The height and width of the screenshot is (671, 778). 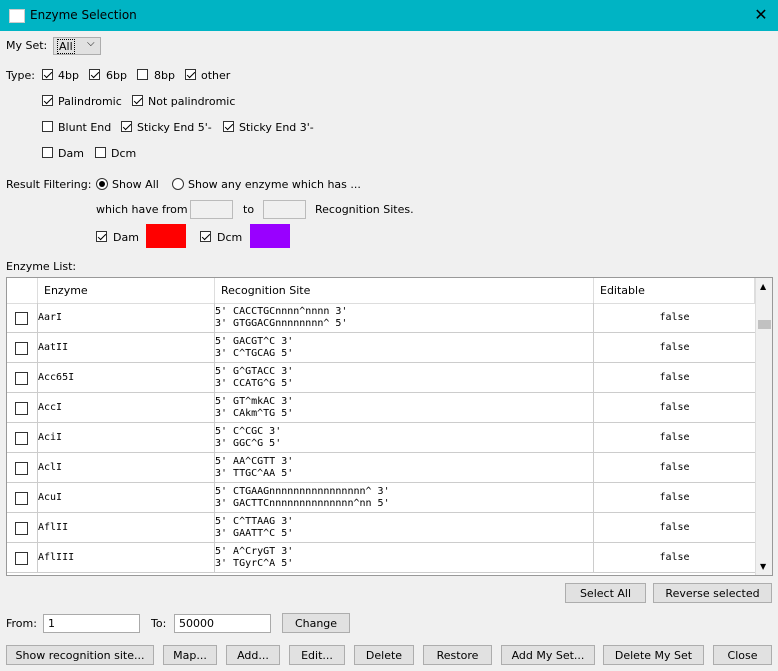 What do you see at coordinates (384, 655) in the screenshot?
I see `delete-button: Delete` at bounding box center [384, 655].